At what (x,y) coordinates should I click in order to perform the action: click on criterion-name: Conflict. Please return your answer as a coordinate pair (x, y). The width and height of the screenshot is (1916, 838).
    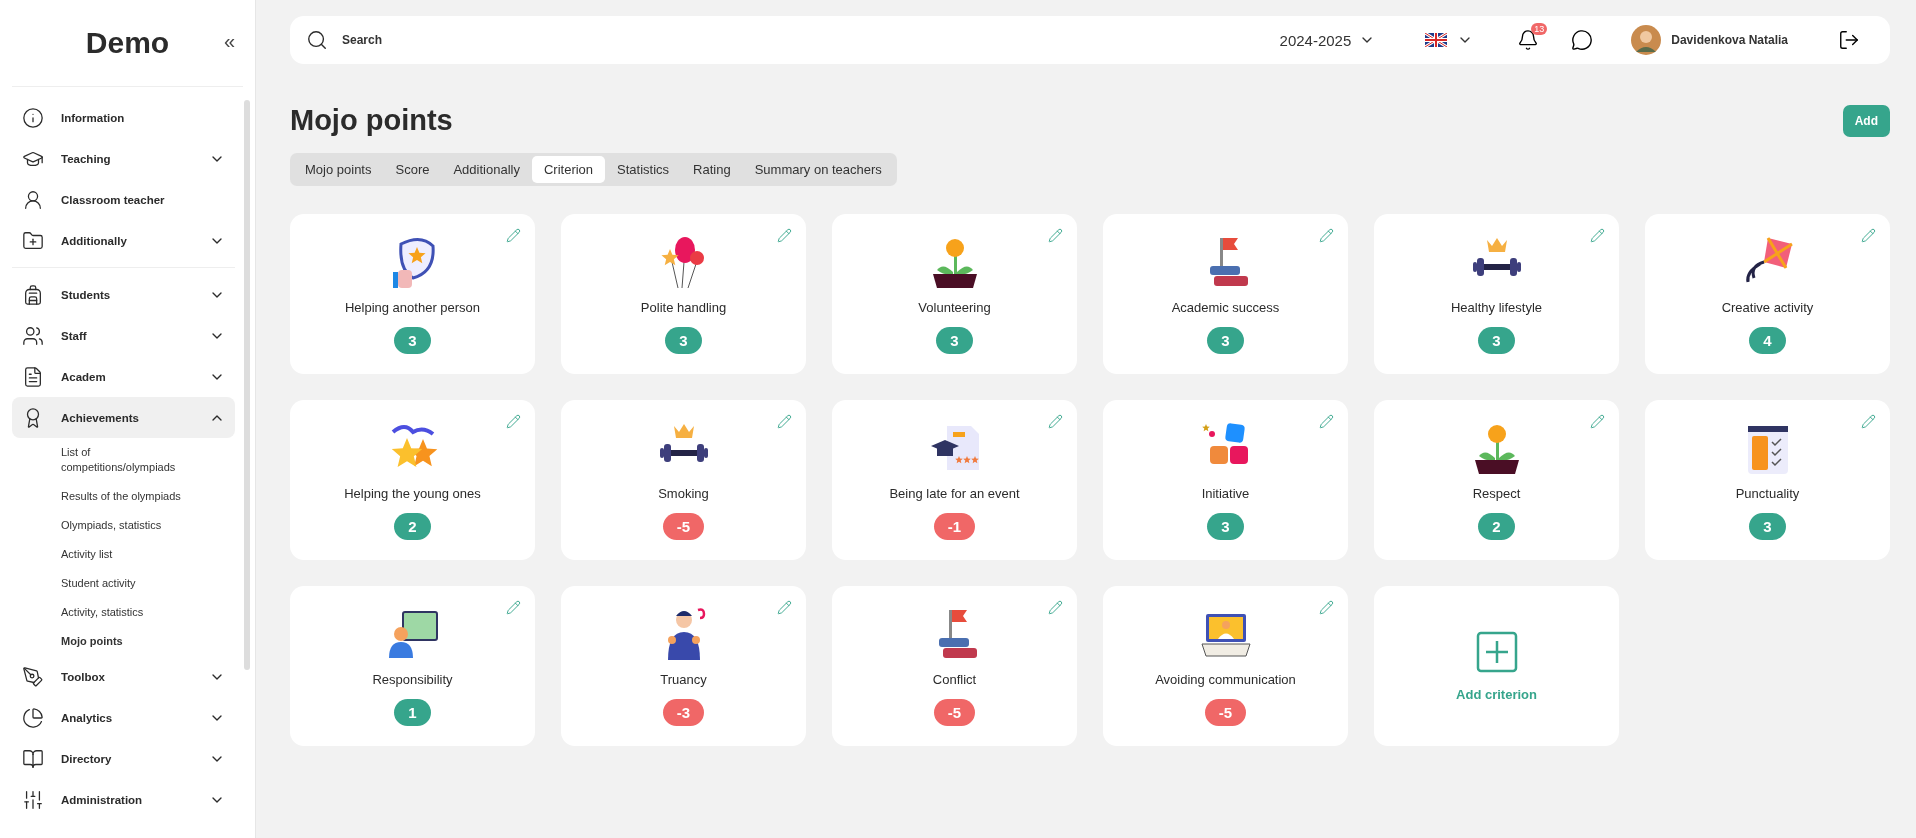
    Looking at the image, I should click on (954, 679).